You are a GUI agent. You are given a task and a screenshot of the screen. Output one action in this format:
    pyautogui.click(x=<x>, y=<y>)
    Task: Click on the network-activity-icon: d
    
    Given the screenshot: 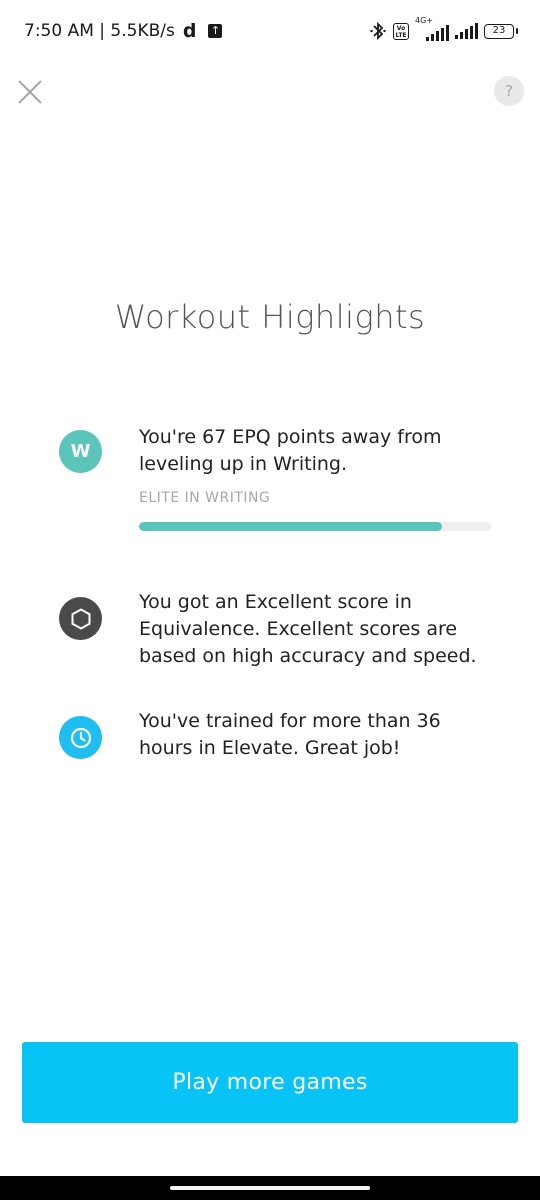 What is the action you would take?
    pyautogui.click(x=189, y=31)
    